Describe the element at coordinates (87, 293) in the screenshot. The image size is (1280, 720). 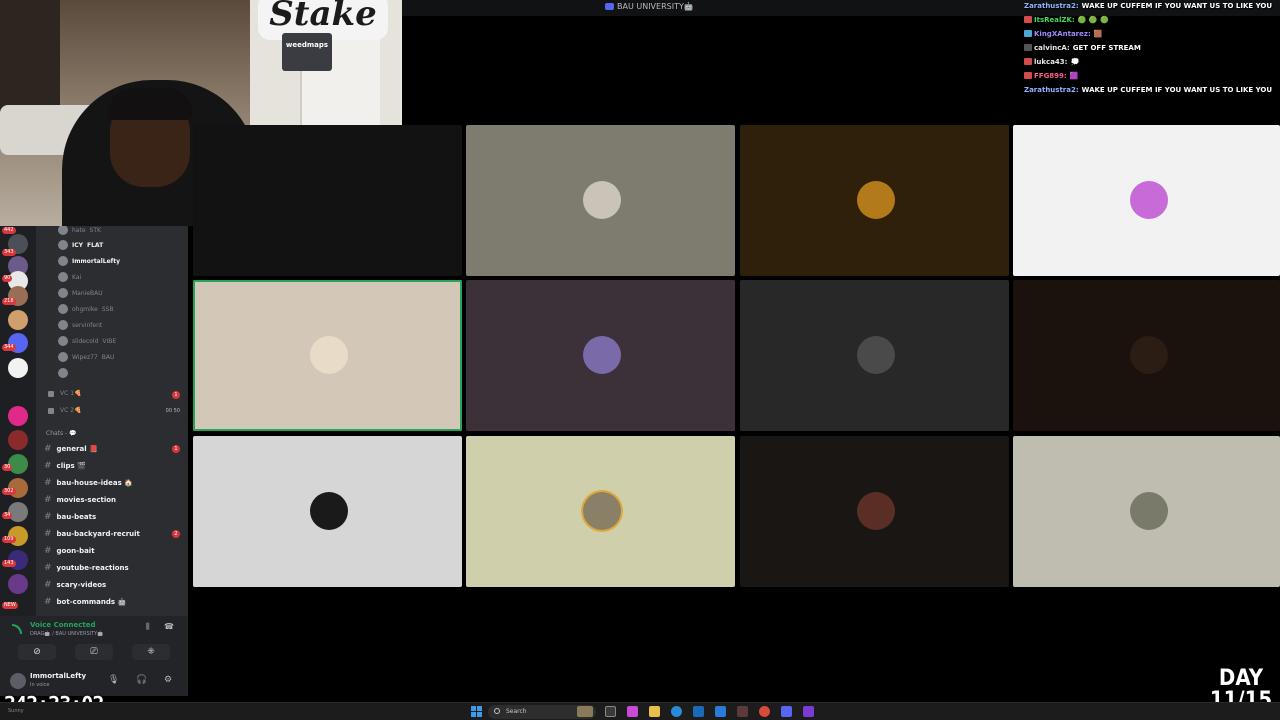
I see `member-name: ManieBAU` at that location.